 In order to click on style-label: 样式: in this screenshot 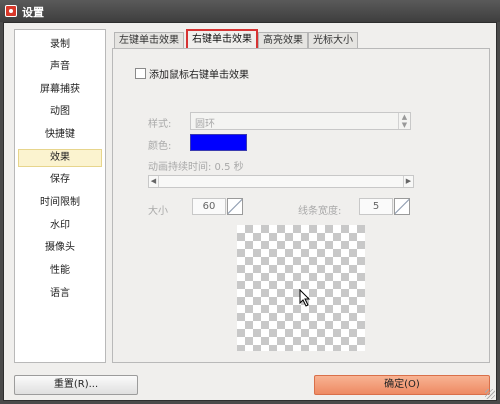, I will do `click(160, 124)`.